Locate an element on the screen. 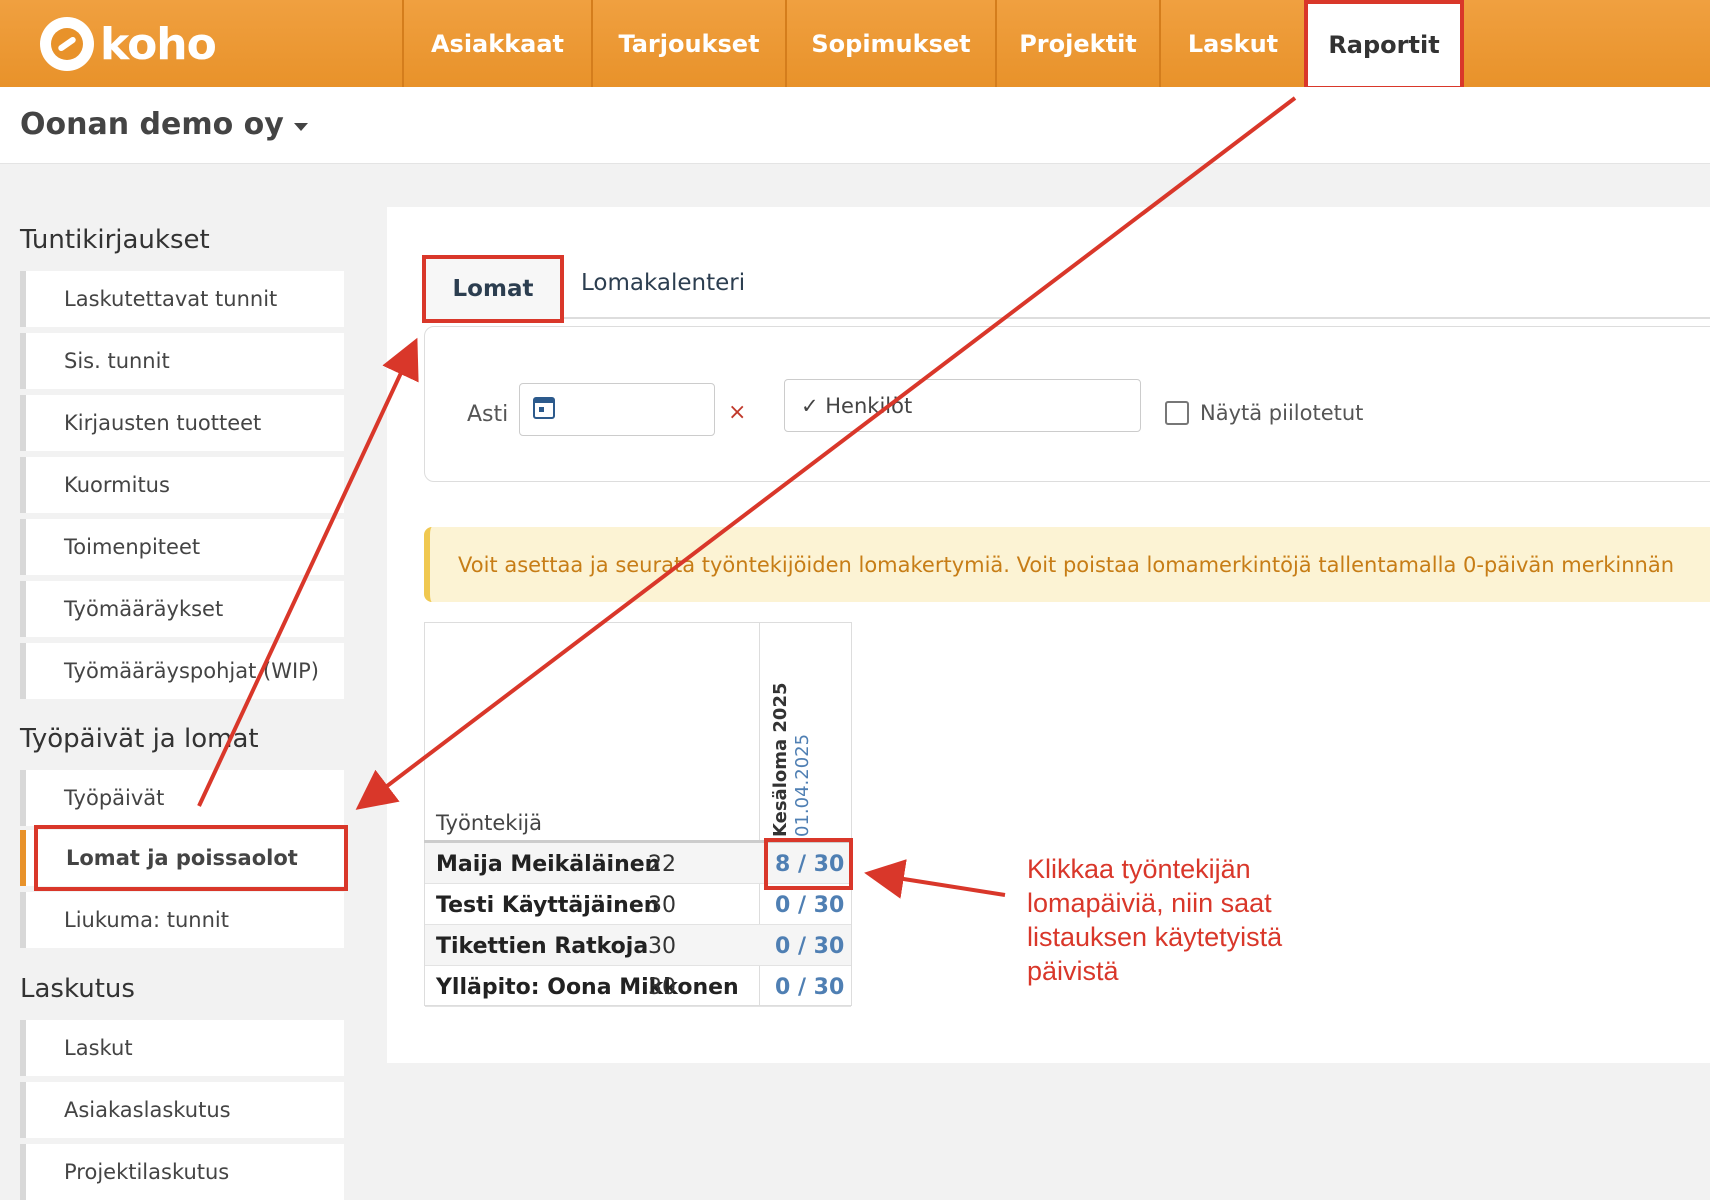 This screenshot has height=1200, width=1710. arrow-sidebar-to-tab is located at coordinates (308, 572).